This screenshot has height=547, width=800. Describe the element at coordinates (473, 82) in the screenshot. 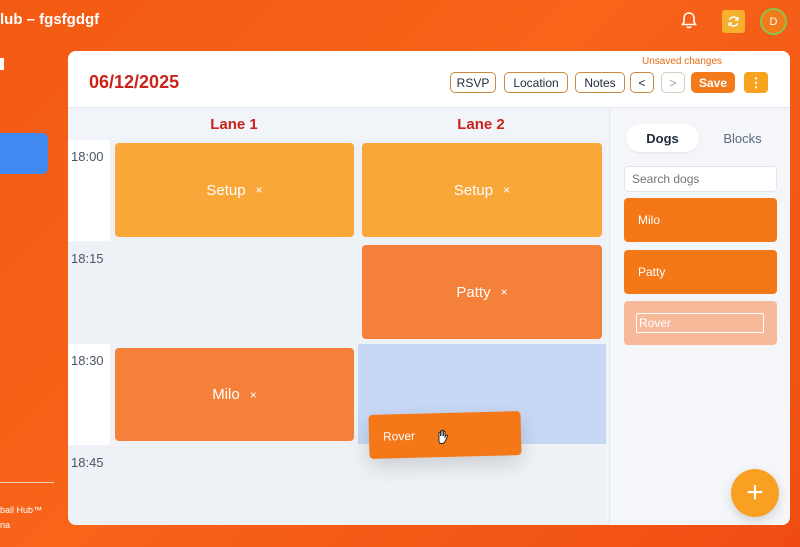

I see `rsvp-button: RSVP` at that location.